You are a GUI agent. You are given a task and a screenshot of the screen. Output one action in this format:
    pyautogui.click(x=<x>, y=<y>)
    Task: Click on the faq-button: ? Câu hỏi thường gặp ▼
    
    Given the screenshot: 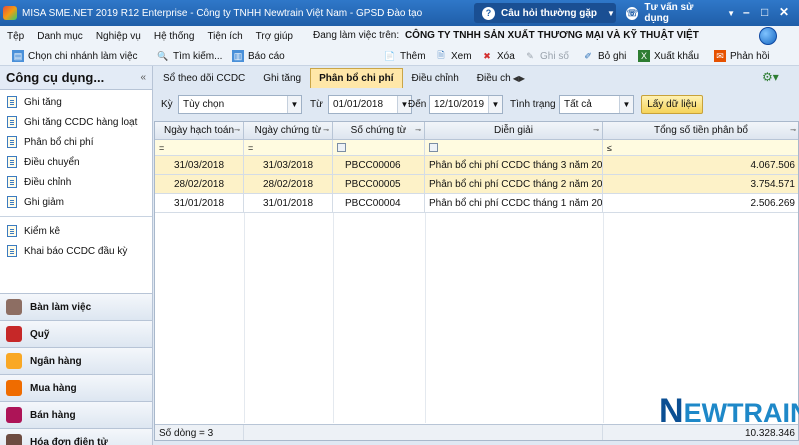 What is the action you would take?
    pyautogui.click(x=545, y=13)
    